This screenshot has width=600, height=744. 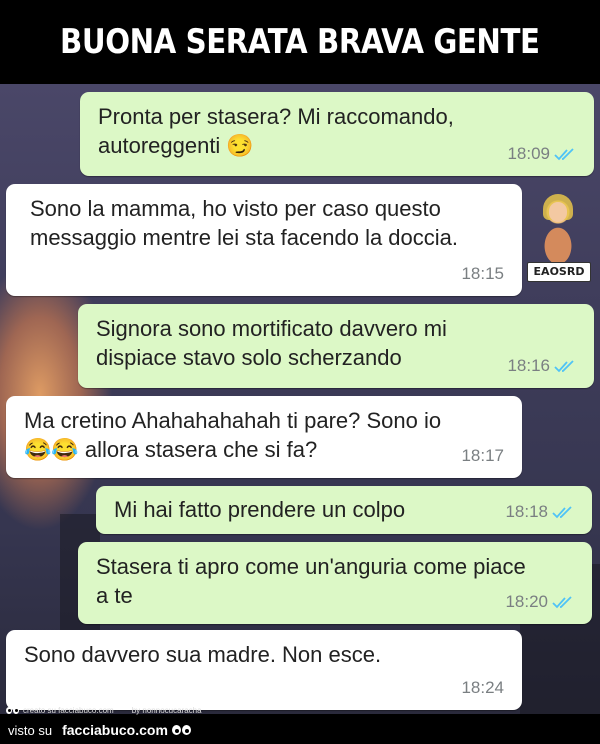 What do you see at coordinates (526, 601) in the screenshot?
I see `message-time: 18:20` at bounding box center [526, 601].